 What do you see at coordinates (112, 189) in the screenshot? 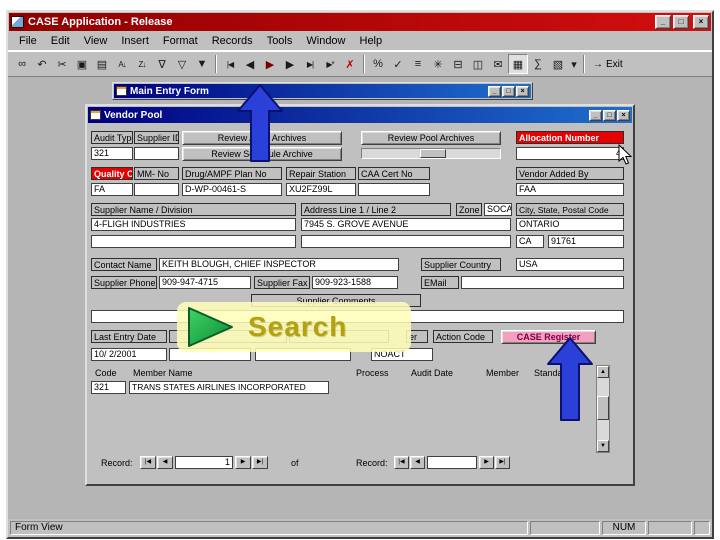
I see `quality-cd-field: FA` at bounding box center [112, 189].